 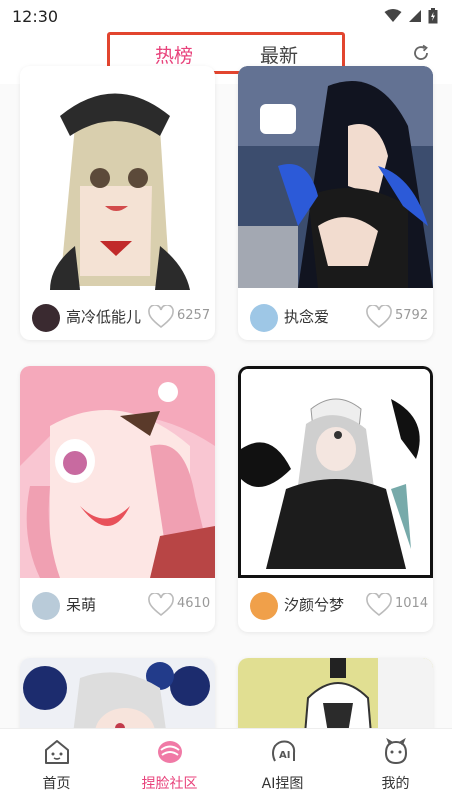 I want to click on username: 高冷低能儿, so click(x=103, y=316).